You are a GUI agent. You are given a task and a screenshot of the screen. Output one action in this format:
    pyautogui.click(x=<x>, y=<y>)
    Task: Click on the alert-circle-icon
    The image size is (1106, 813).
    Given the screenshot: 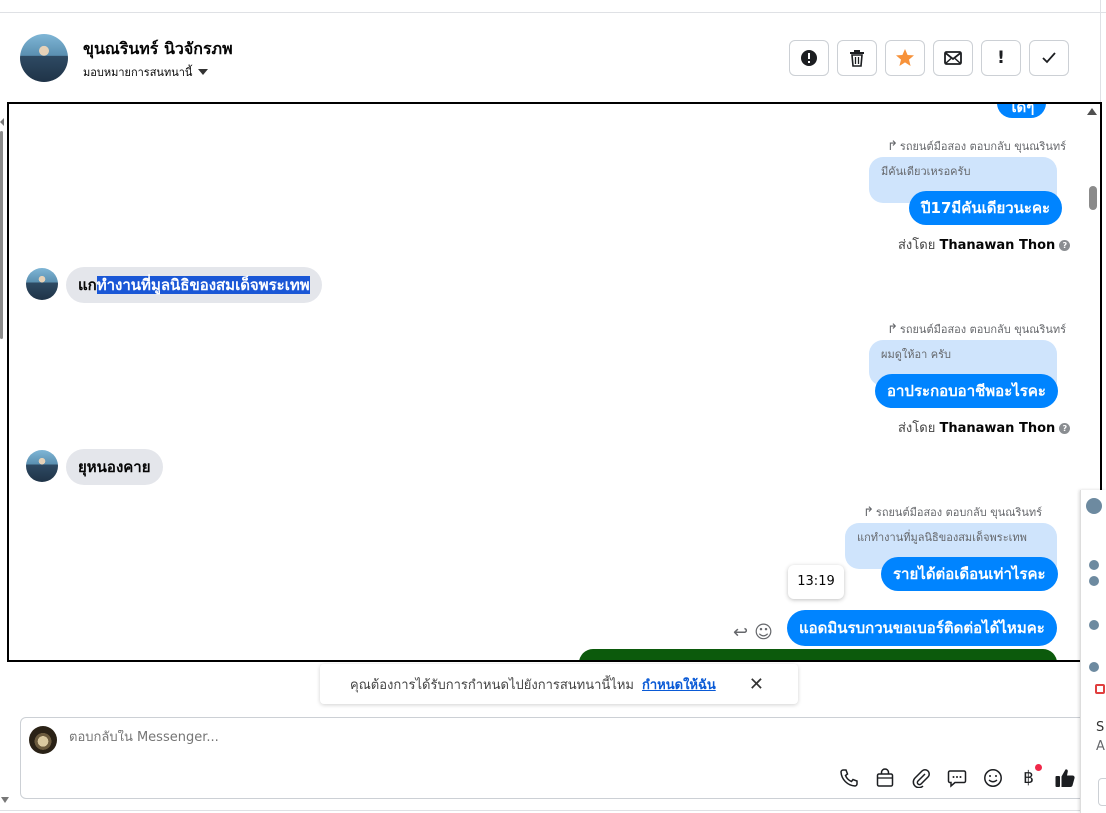 What is the action you would take?
    pyautogui.click(x=809, y=58)
    